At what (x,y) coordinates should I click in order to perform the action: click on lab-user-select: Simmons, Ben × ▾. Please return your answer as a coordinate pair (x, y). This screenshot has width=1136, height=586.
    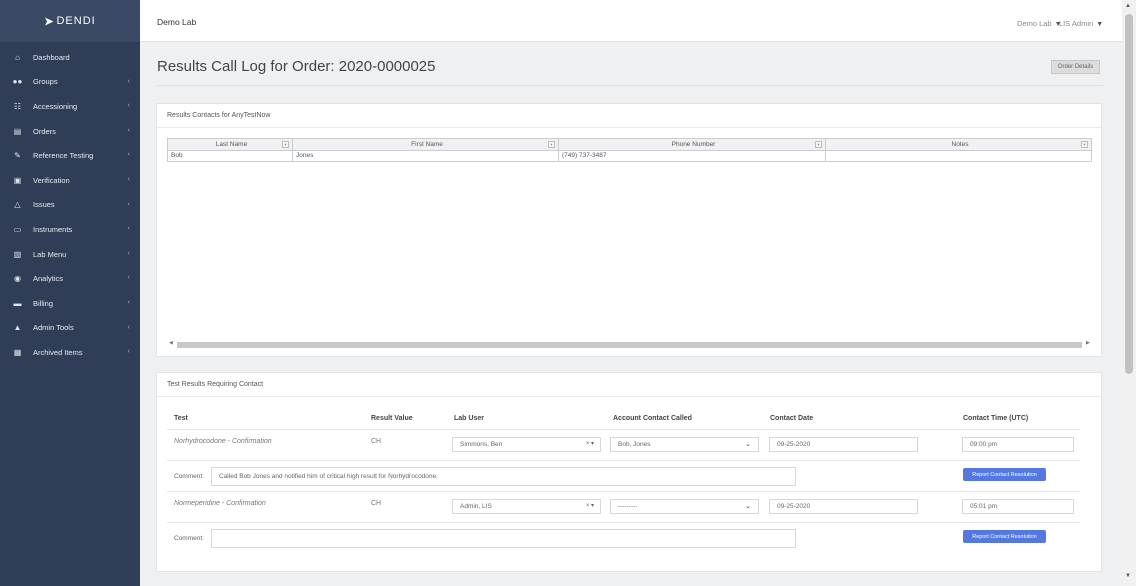
    Looking at the image, I should click on (526, 444).